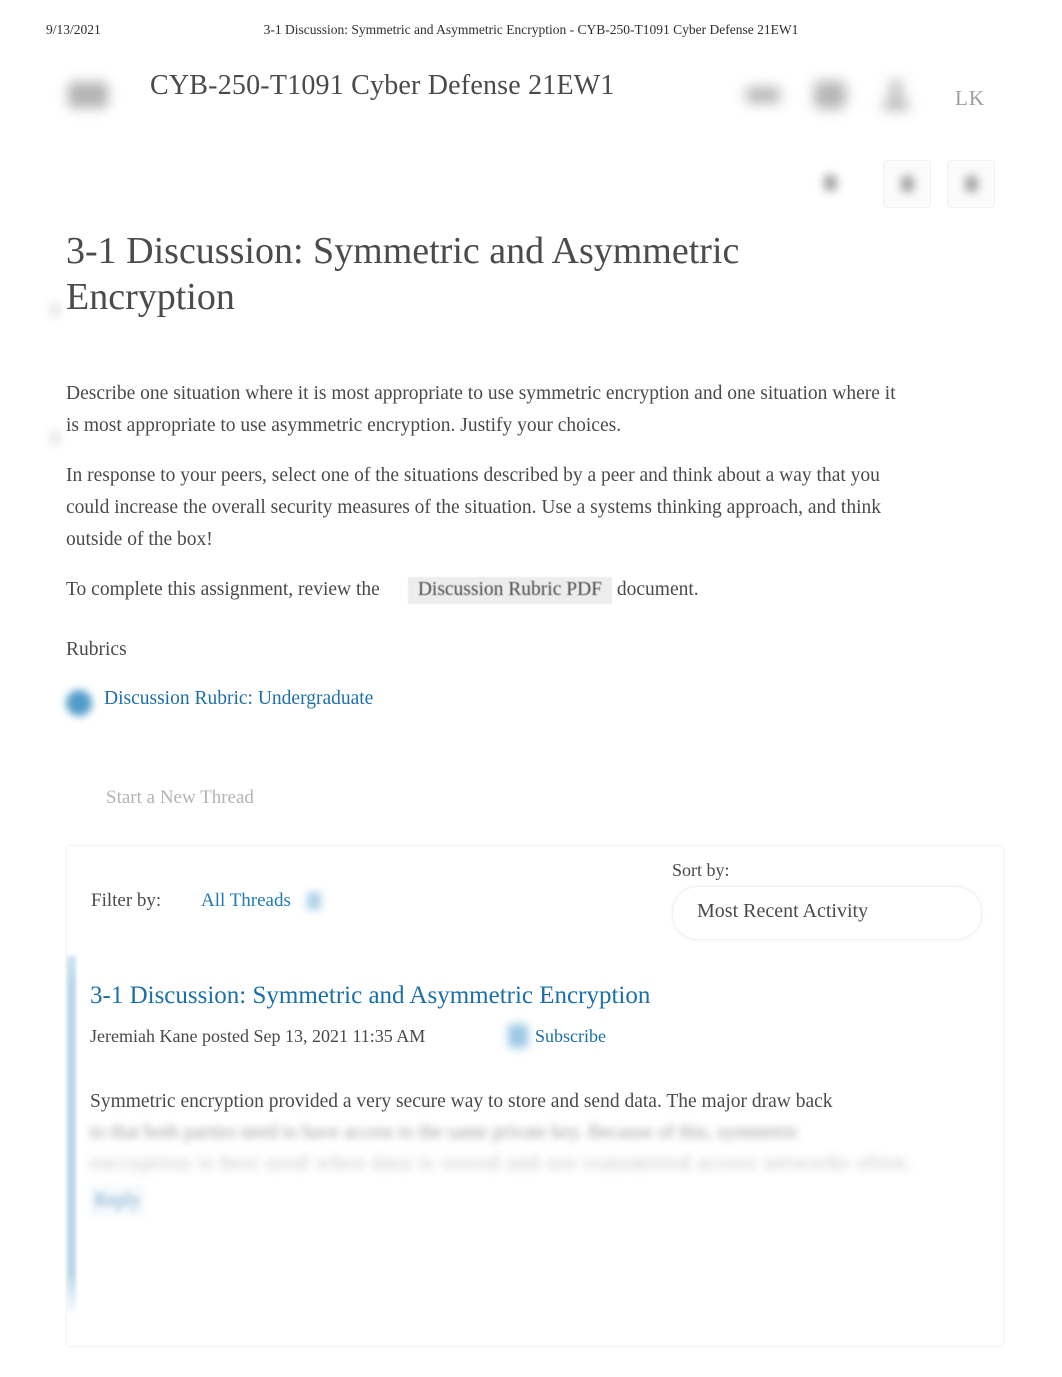  What do you see at coordinates (570, 1036) in the screenshot?
I see `subscribe-link: Subscribe` at bounding box center [570, 1036].